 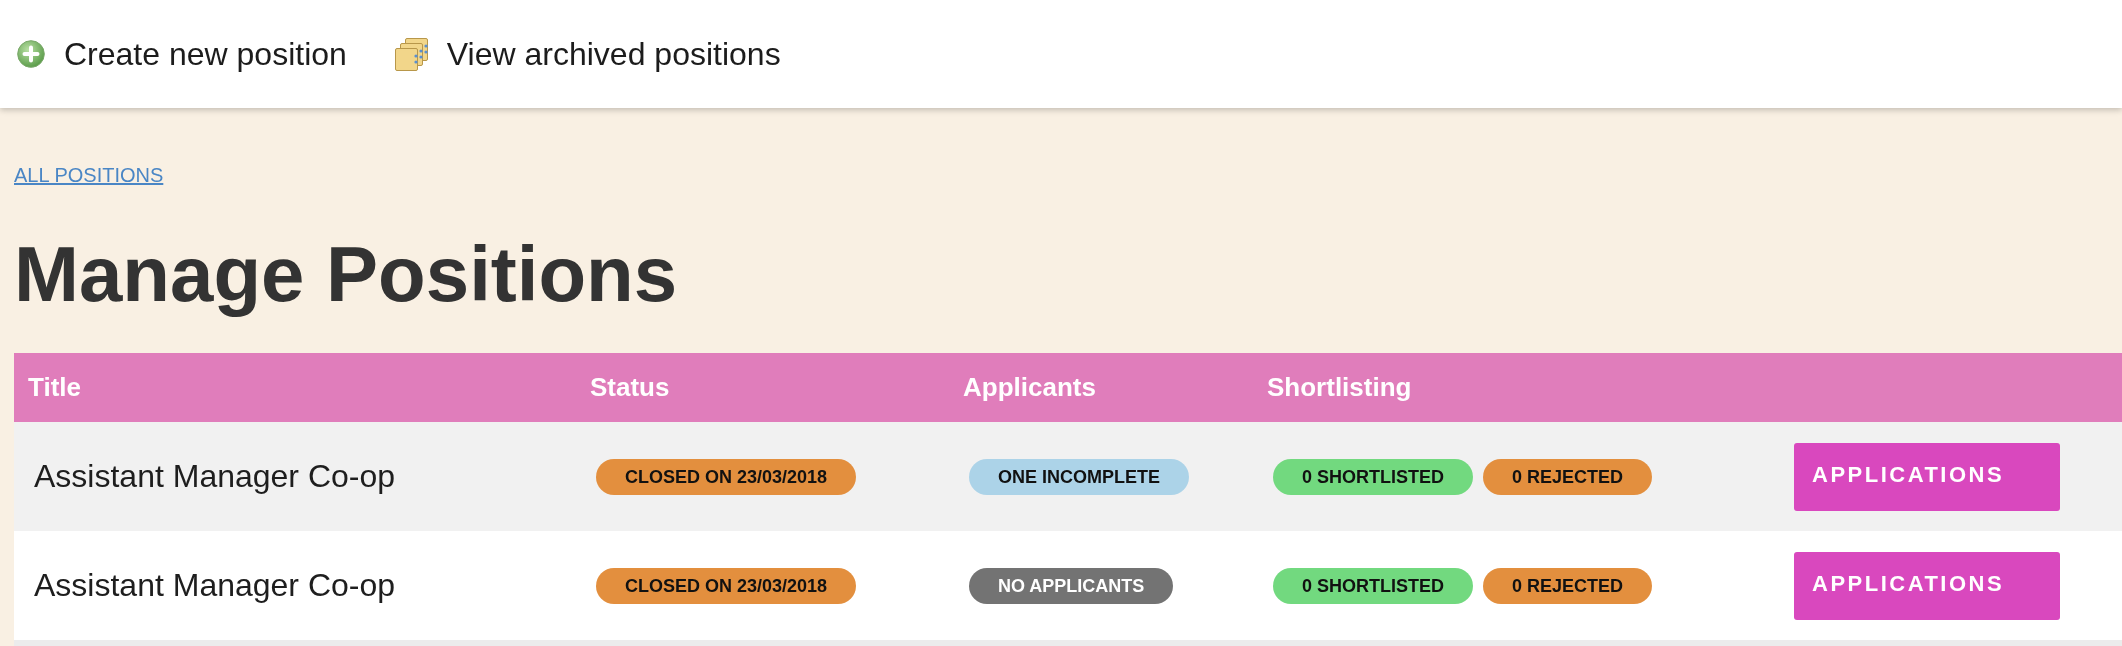 I want to click on column-header: Applicants, so click(x=1029, y=387).